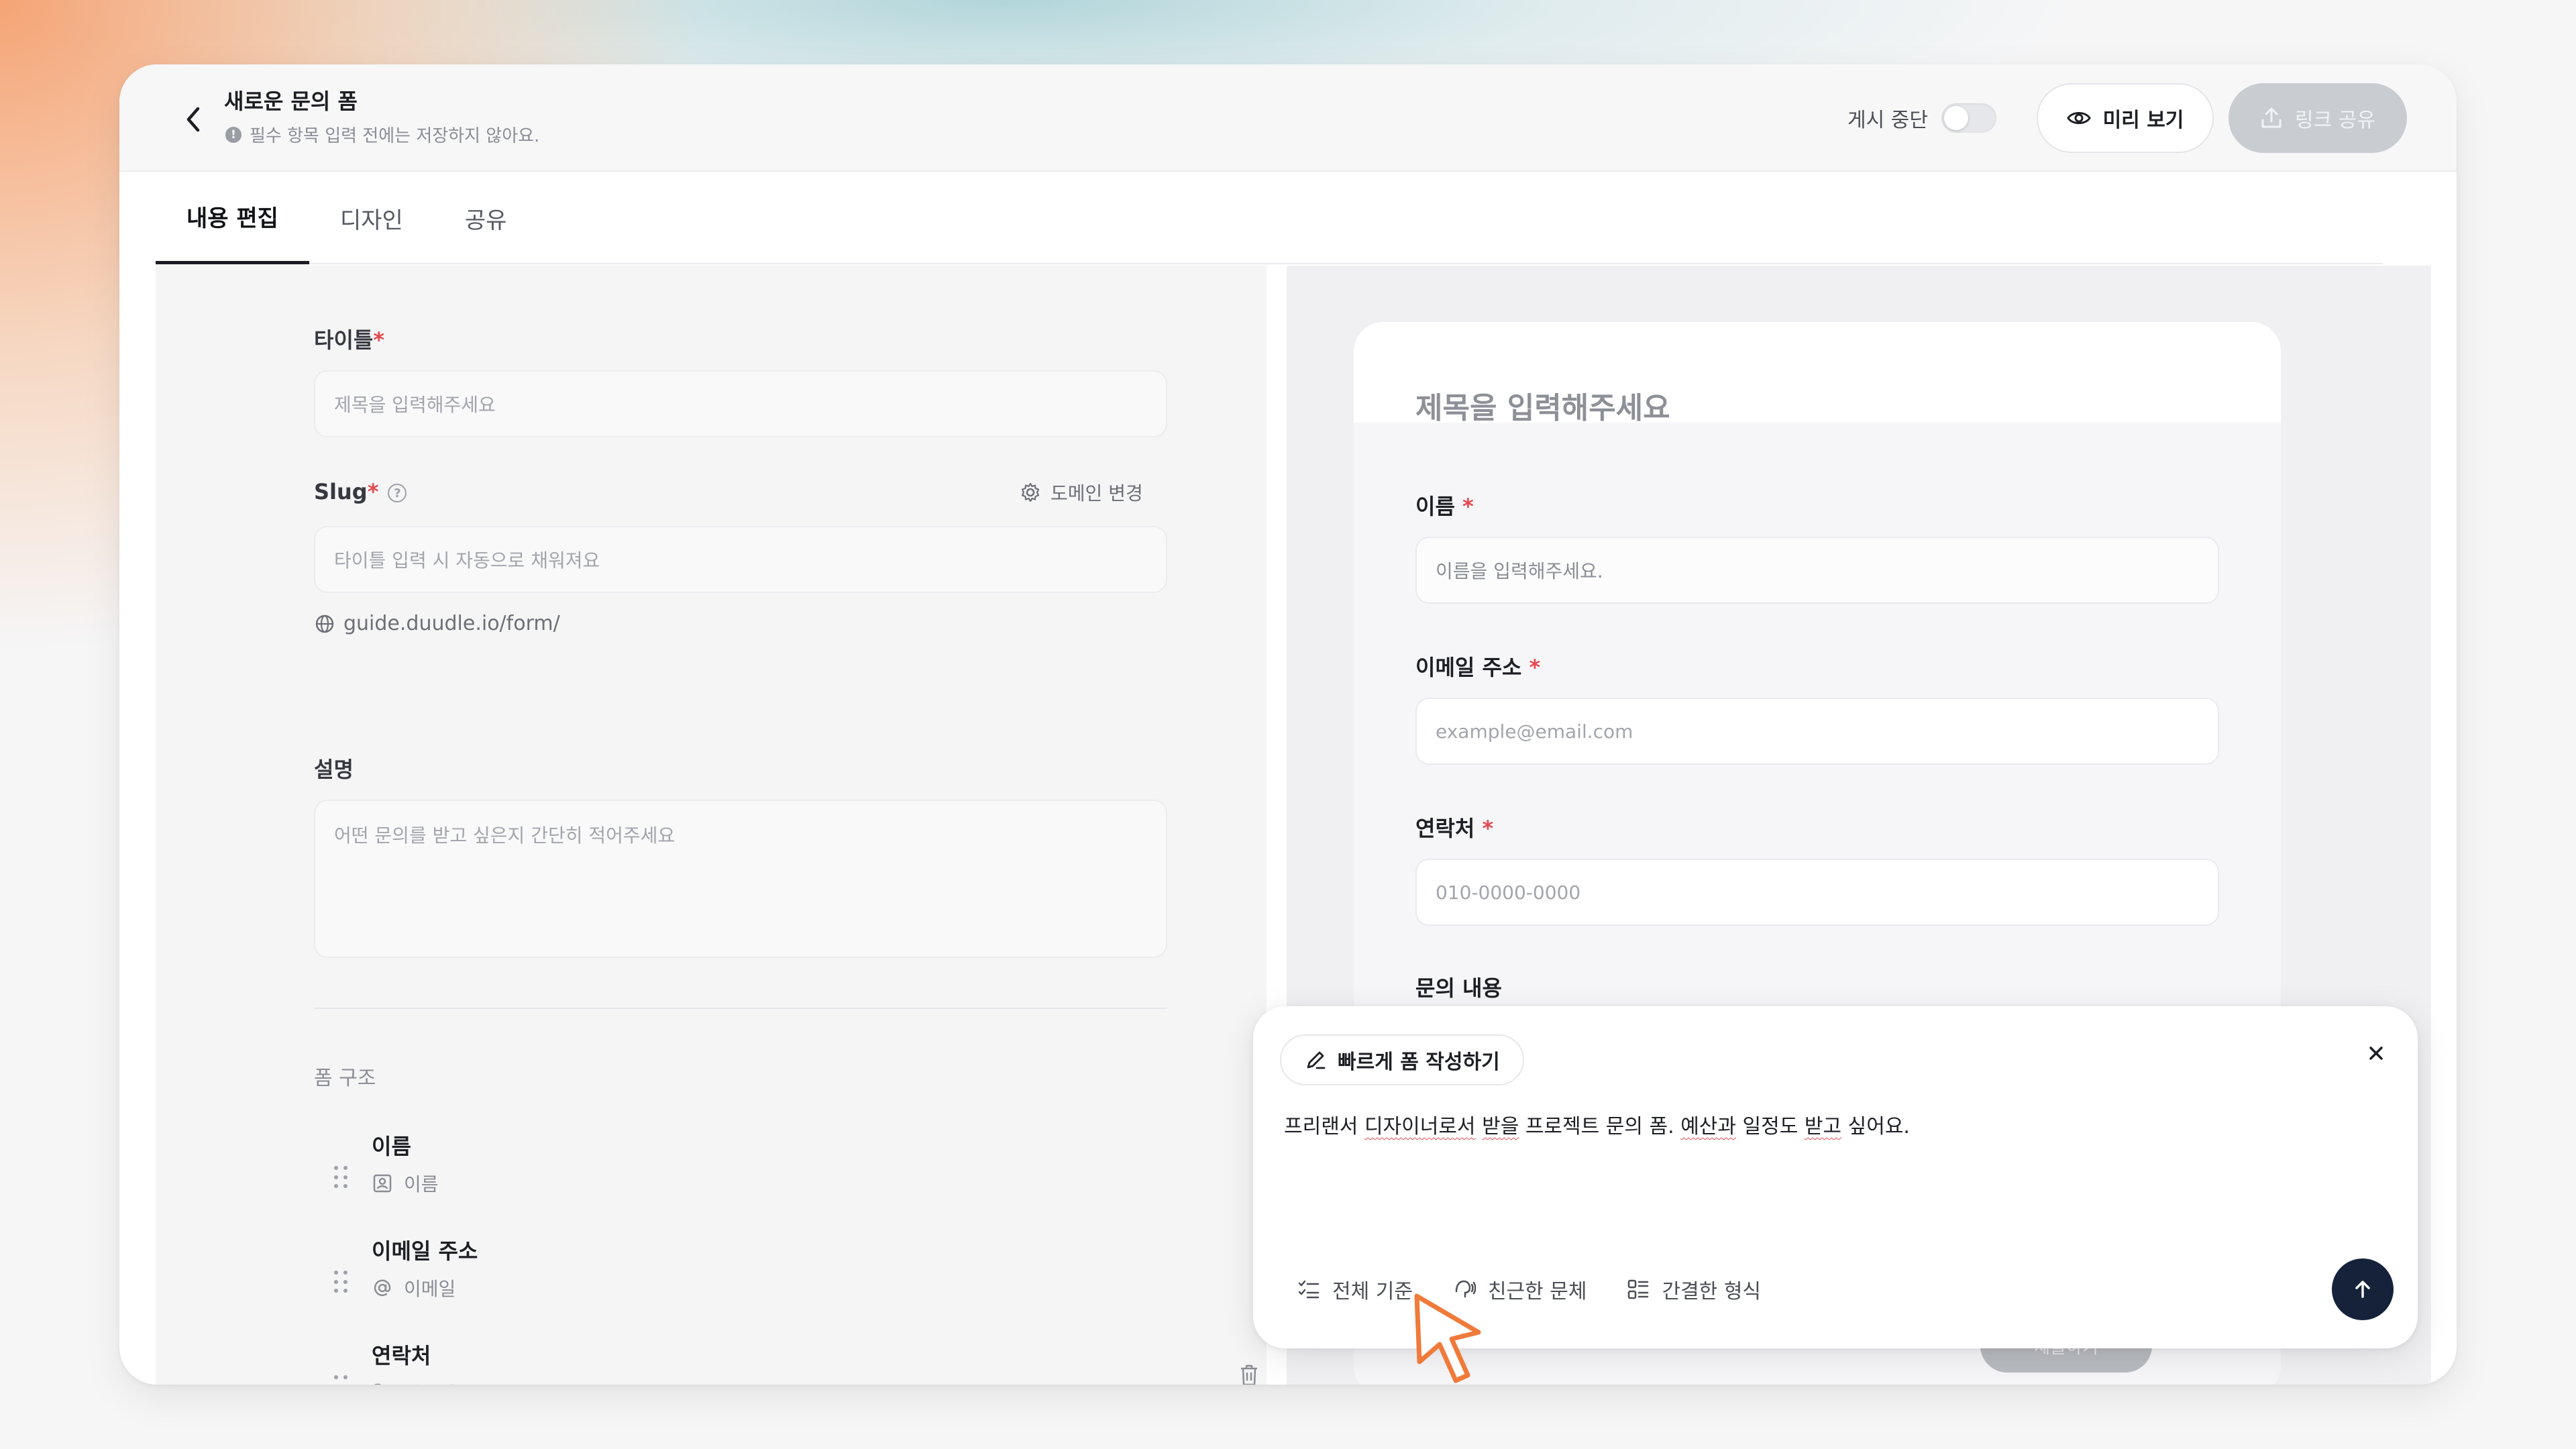  I want to click on preview-label-email: 이메일 주소 *, so click(1477, 666).